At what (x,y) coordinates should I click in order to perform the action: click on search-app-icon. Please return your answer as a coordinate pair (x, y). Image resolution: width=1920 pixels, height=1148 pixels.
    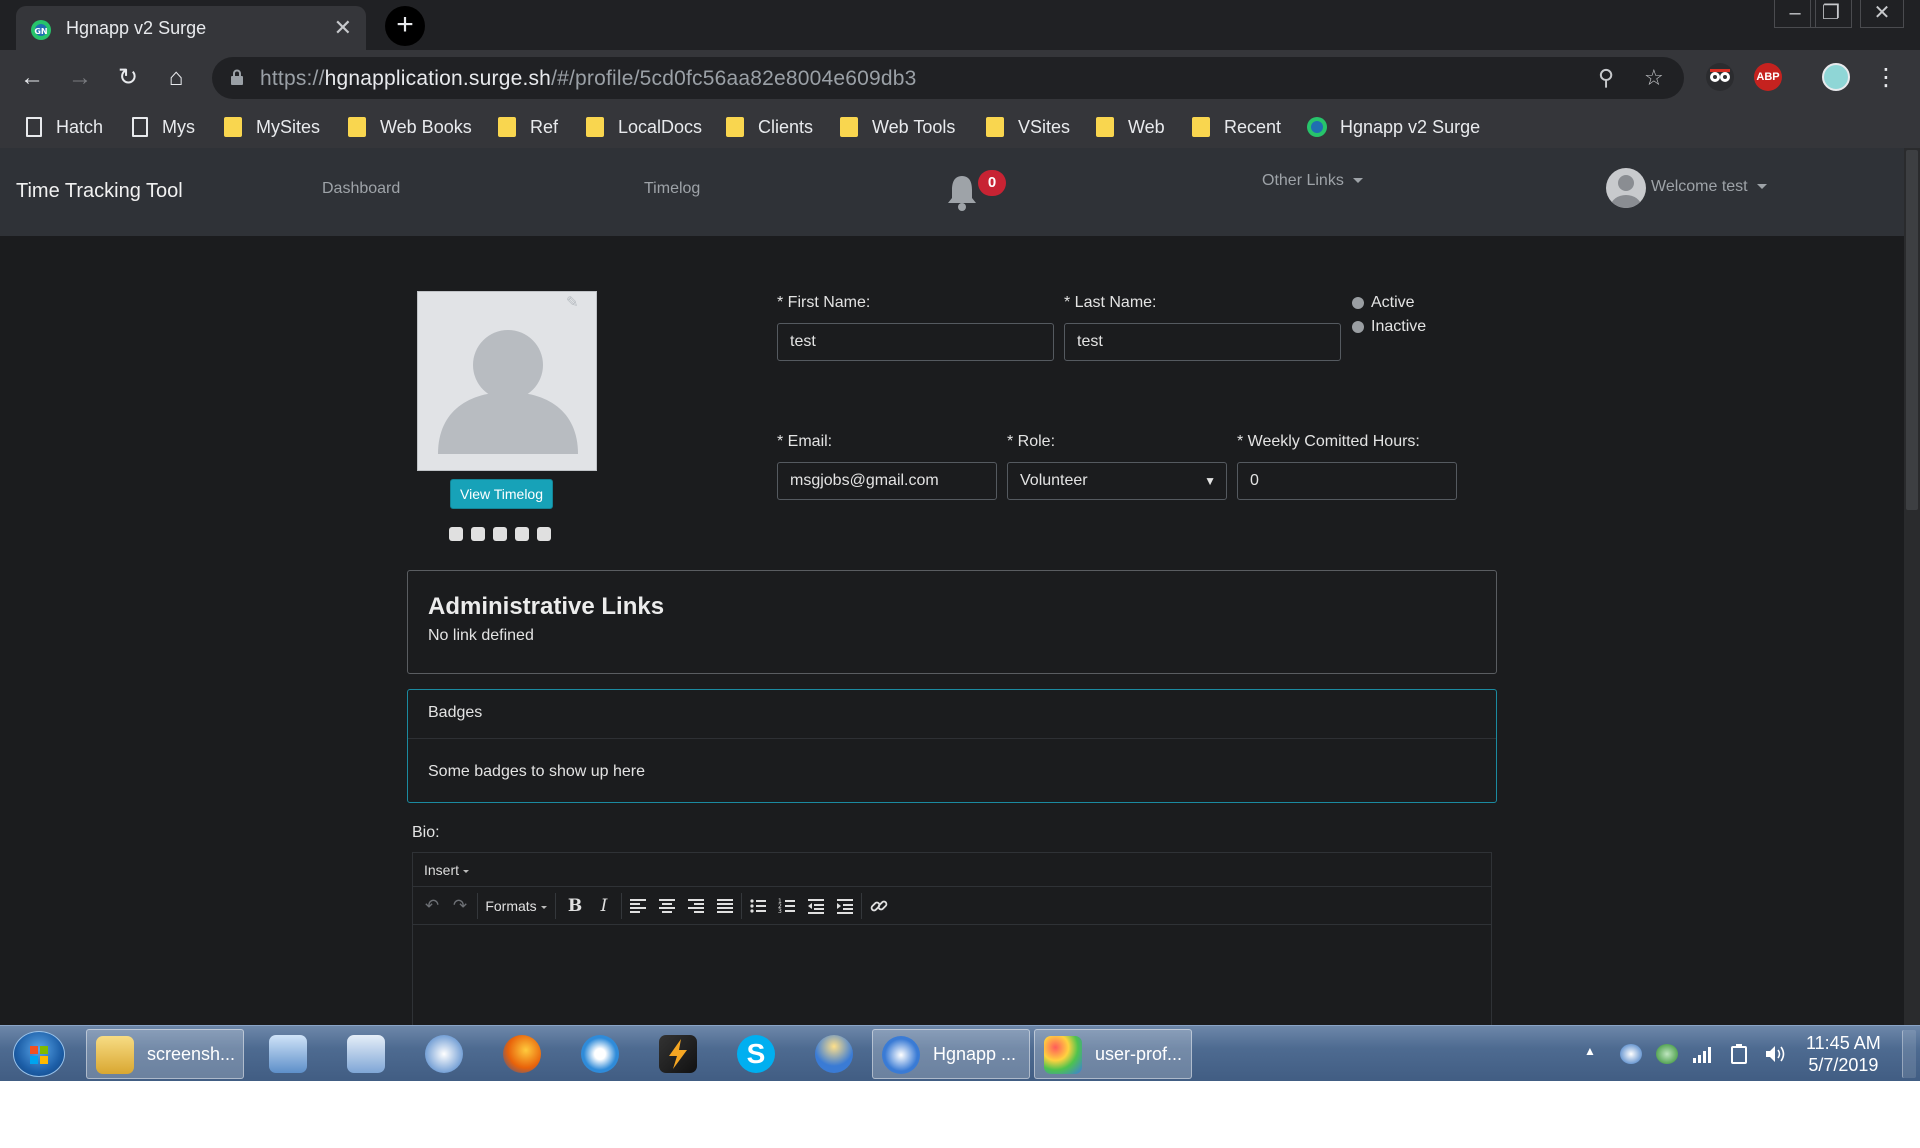
    Looking at the image, I should click on (366, 1054).